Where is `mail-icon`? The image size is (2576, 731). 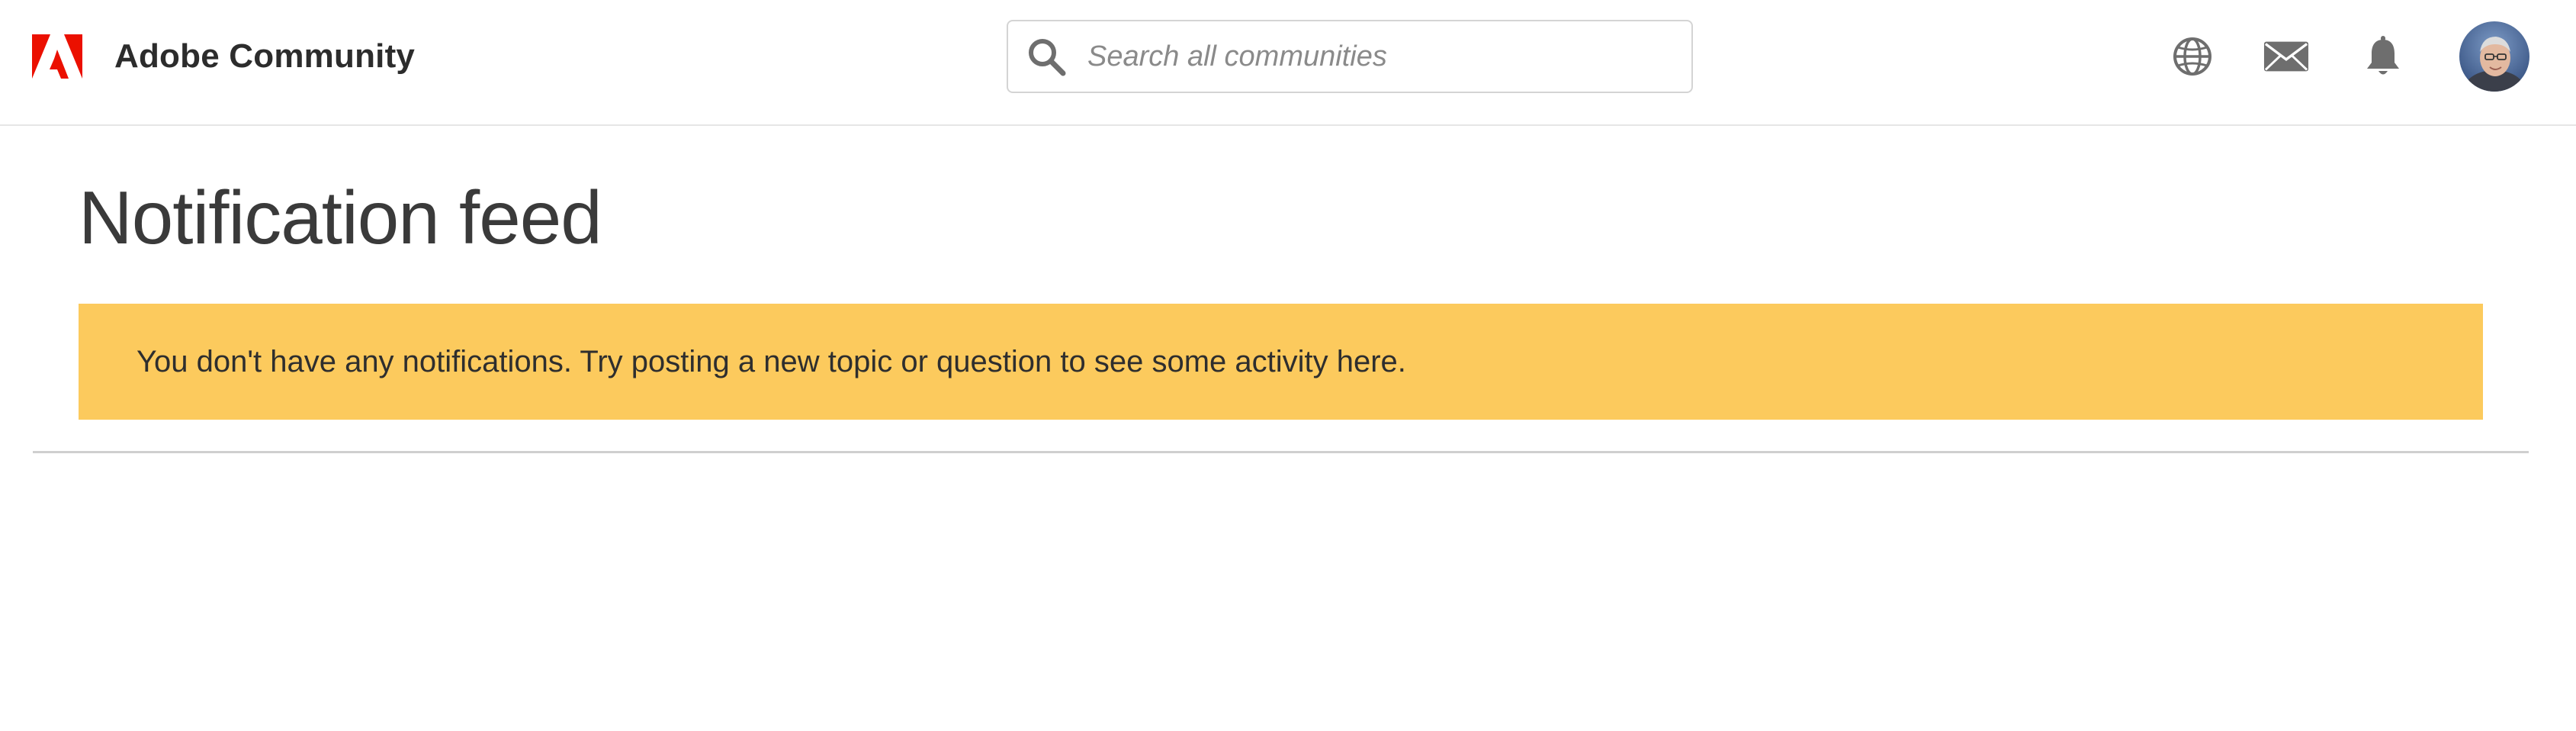
mail-icon is located at coordinates (2286, 56).